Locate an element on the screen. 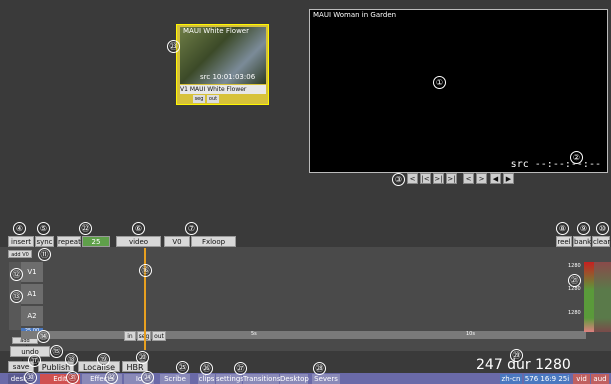 The width and height of the screenshot is (611, 384). thumbnail-track-row: V1 MAUI White Flower is located at coordinates (223, 89).